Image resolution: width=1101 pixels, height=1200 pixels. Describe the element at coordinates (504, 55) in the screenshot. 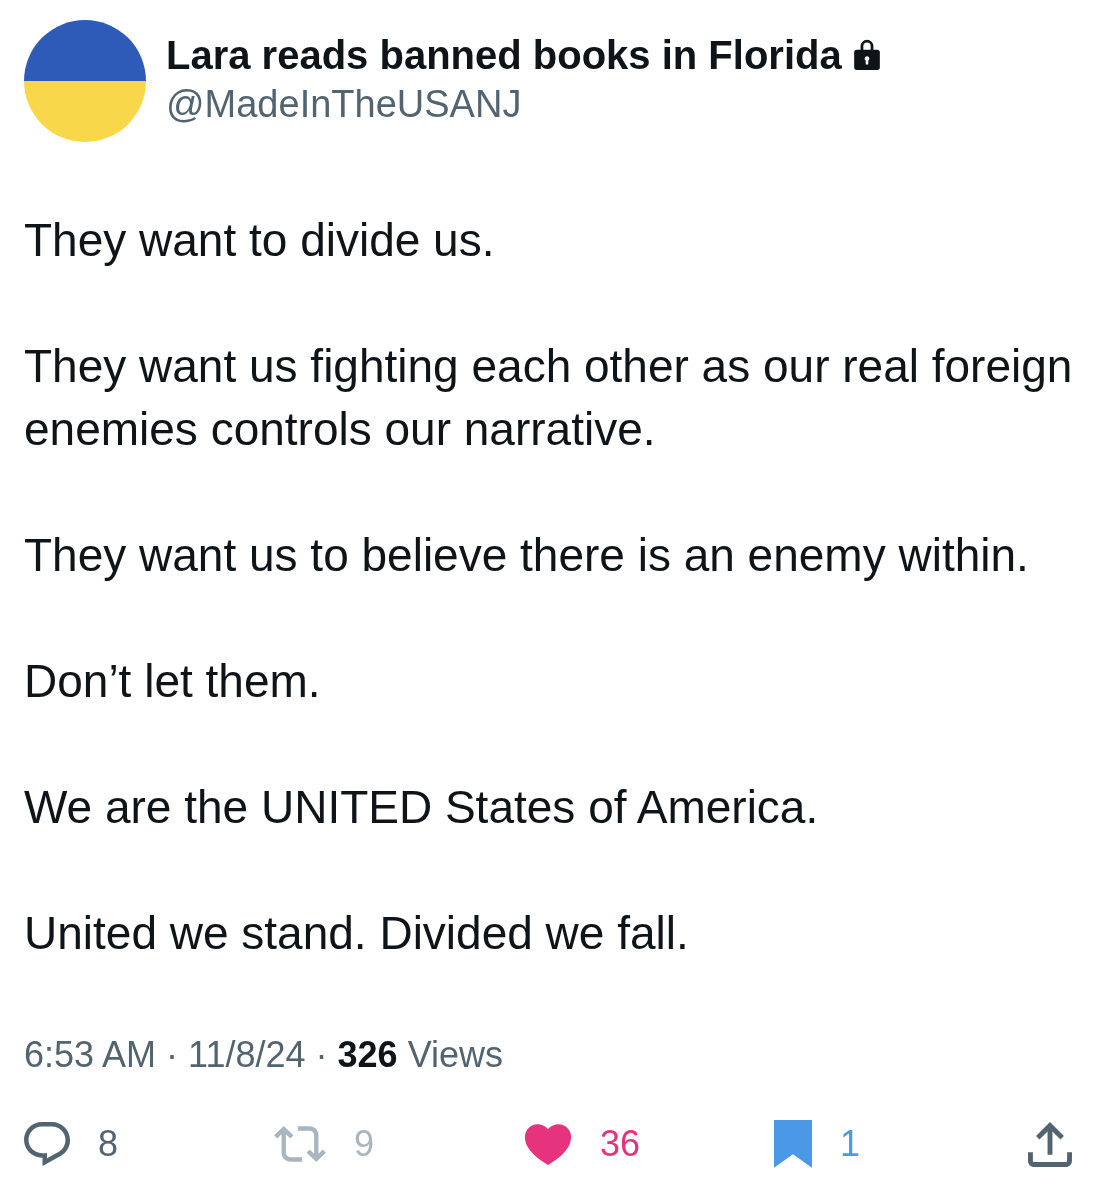

I see `display-name: Lara reads banned books in Florida` at that location.